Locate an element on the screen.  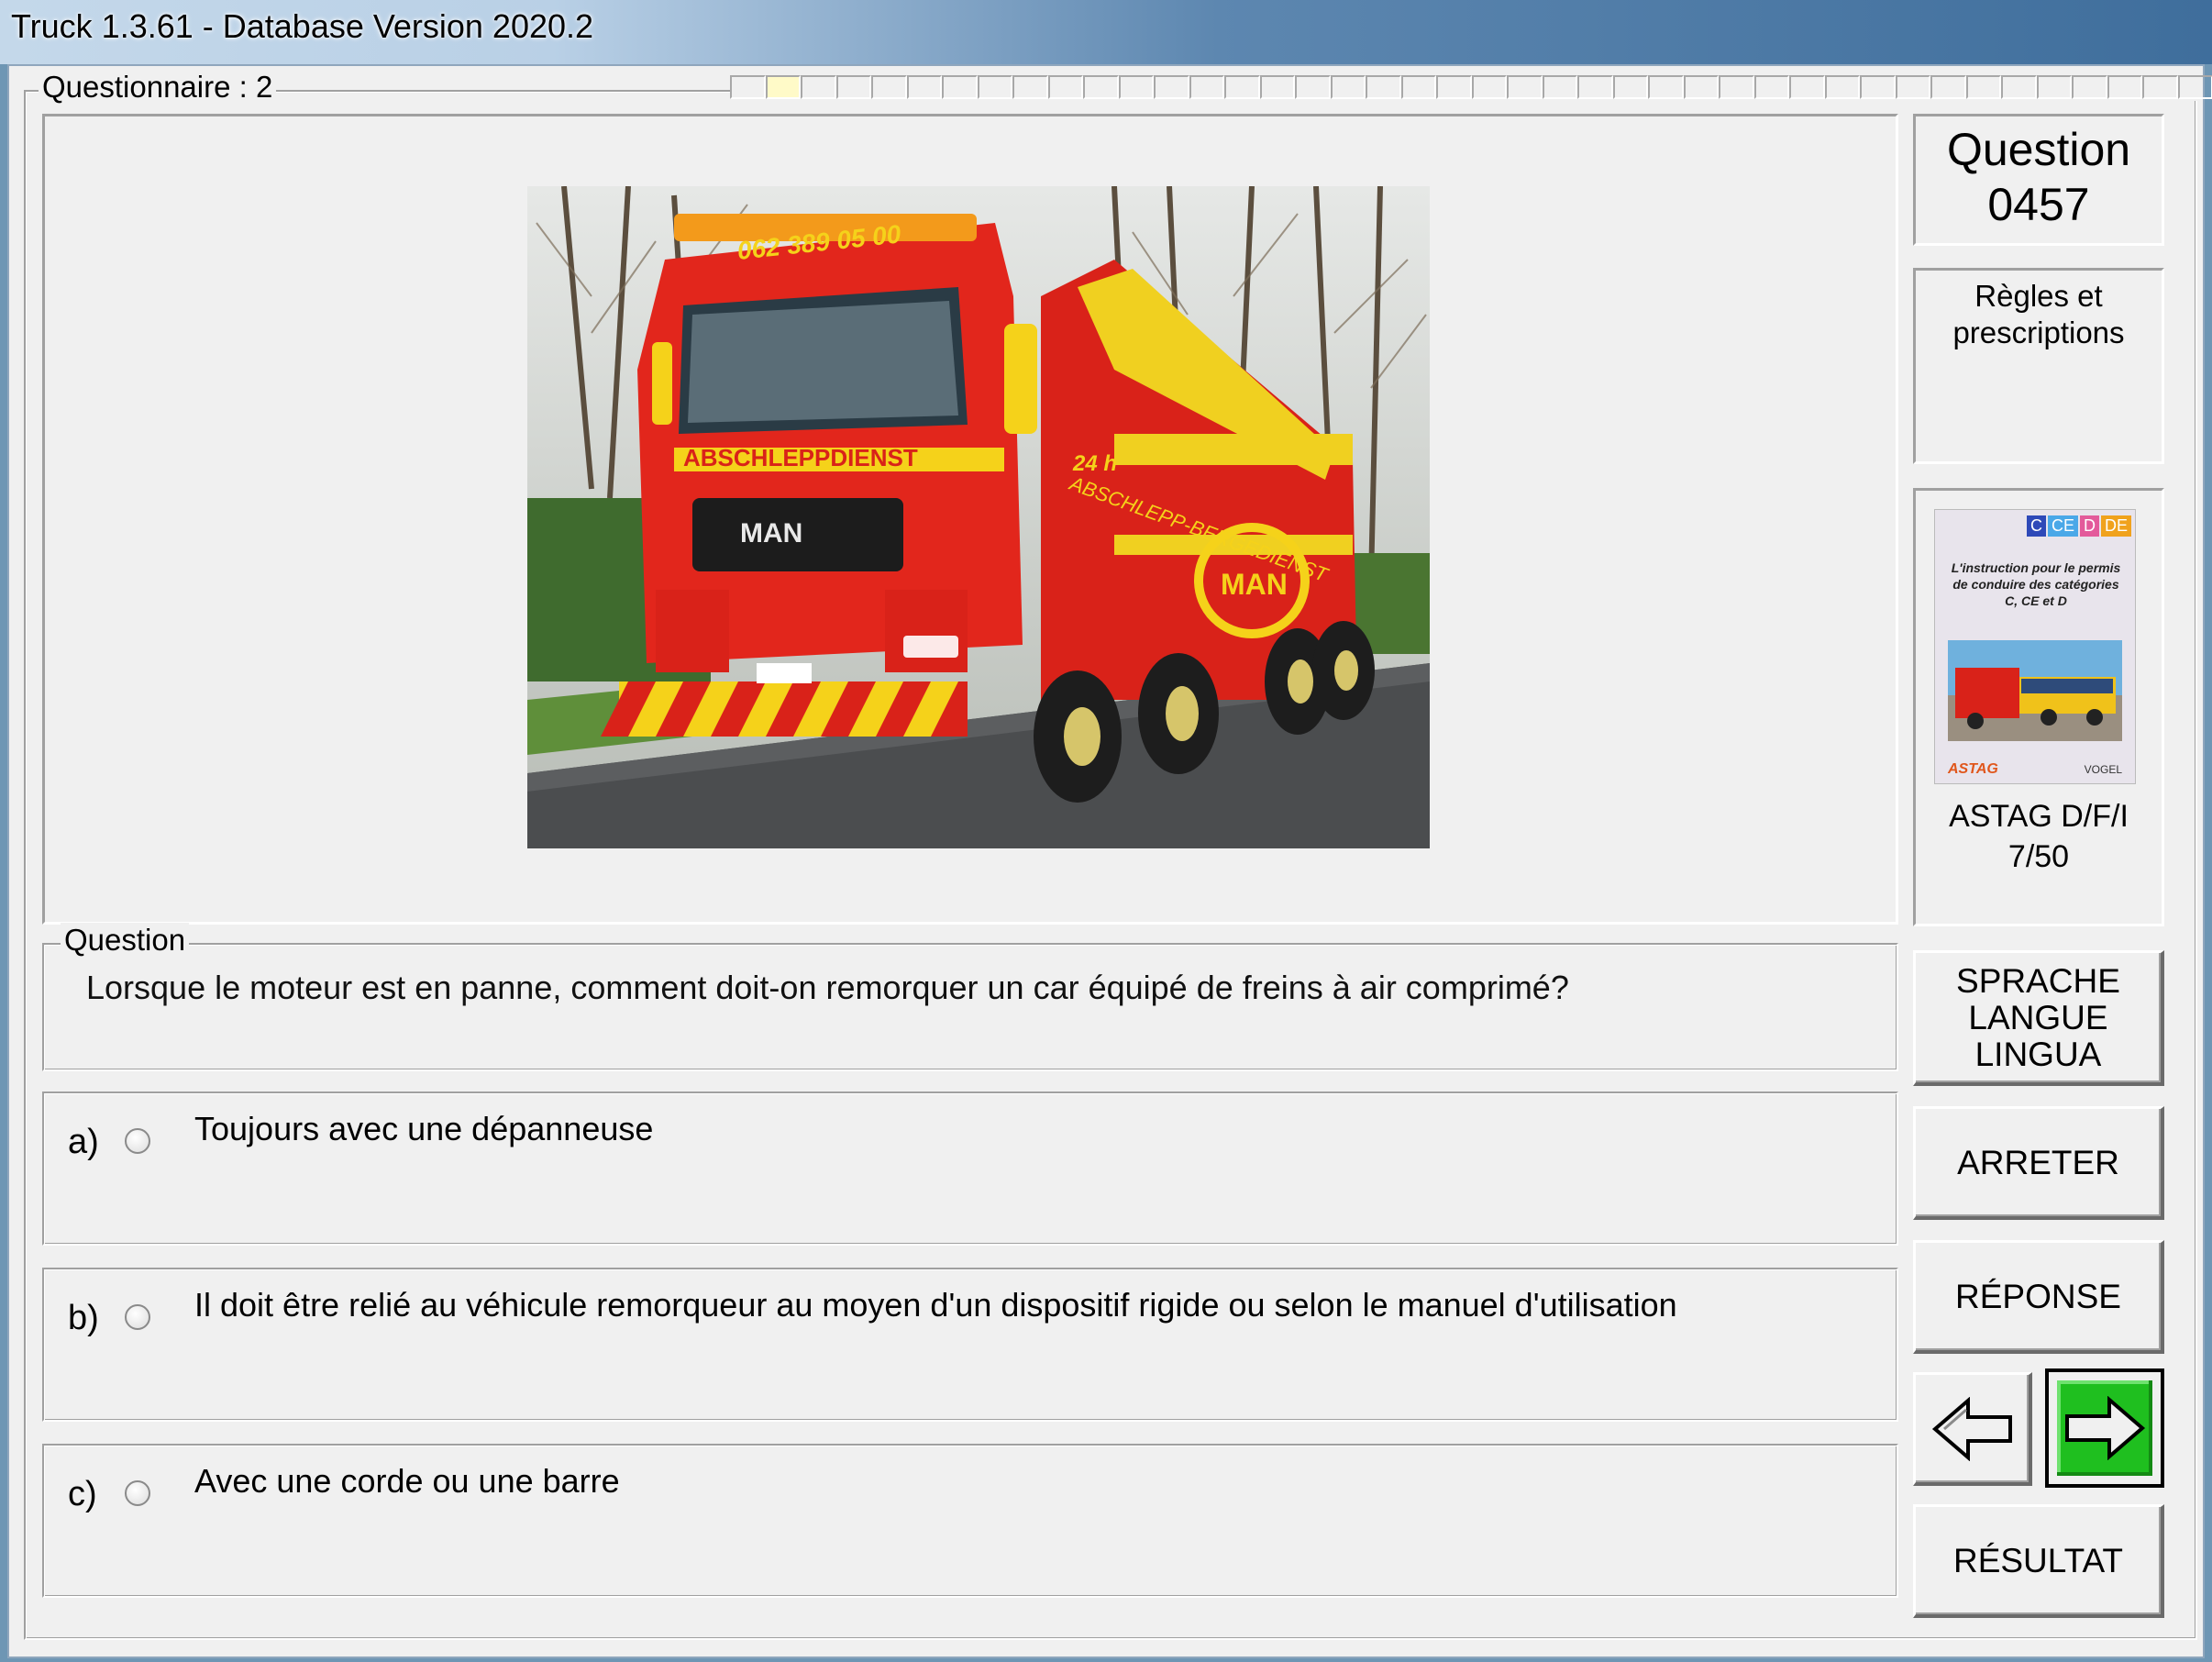
answer-c-letter: c) is located at coordinates (82, 1494).